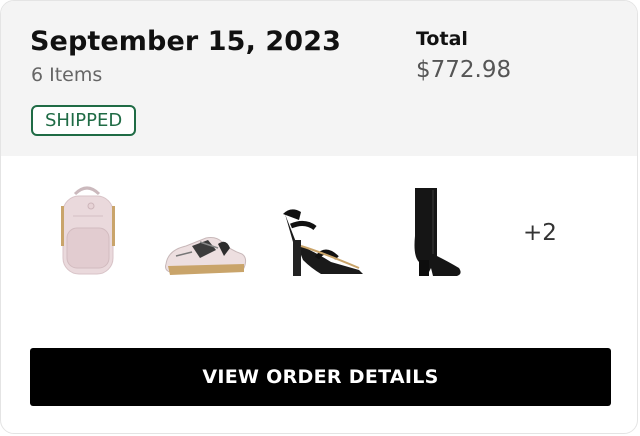 The image size is (640, 436). I want to click on product-thumb-sandal, so click(319, 231).